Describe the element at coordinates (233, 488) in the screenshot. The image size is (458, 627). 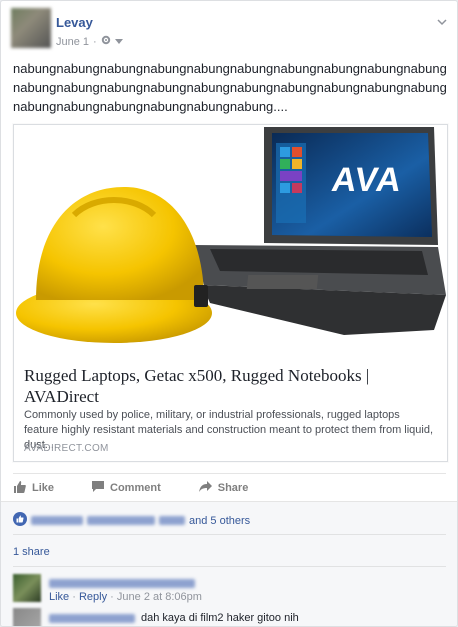
I see `share-label: Share` at that location.